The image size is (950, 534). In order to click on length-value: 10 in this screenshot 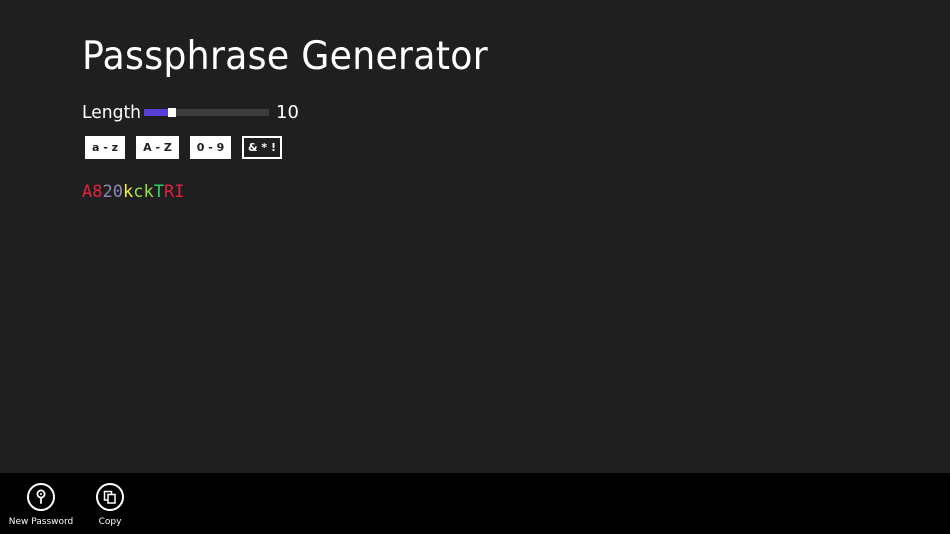, I will do `click(287, 112)`.